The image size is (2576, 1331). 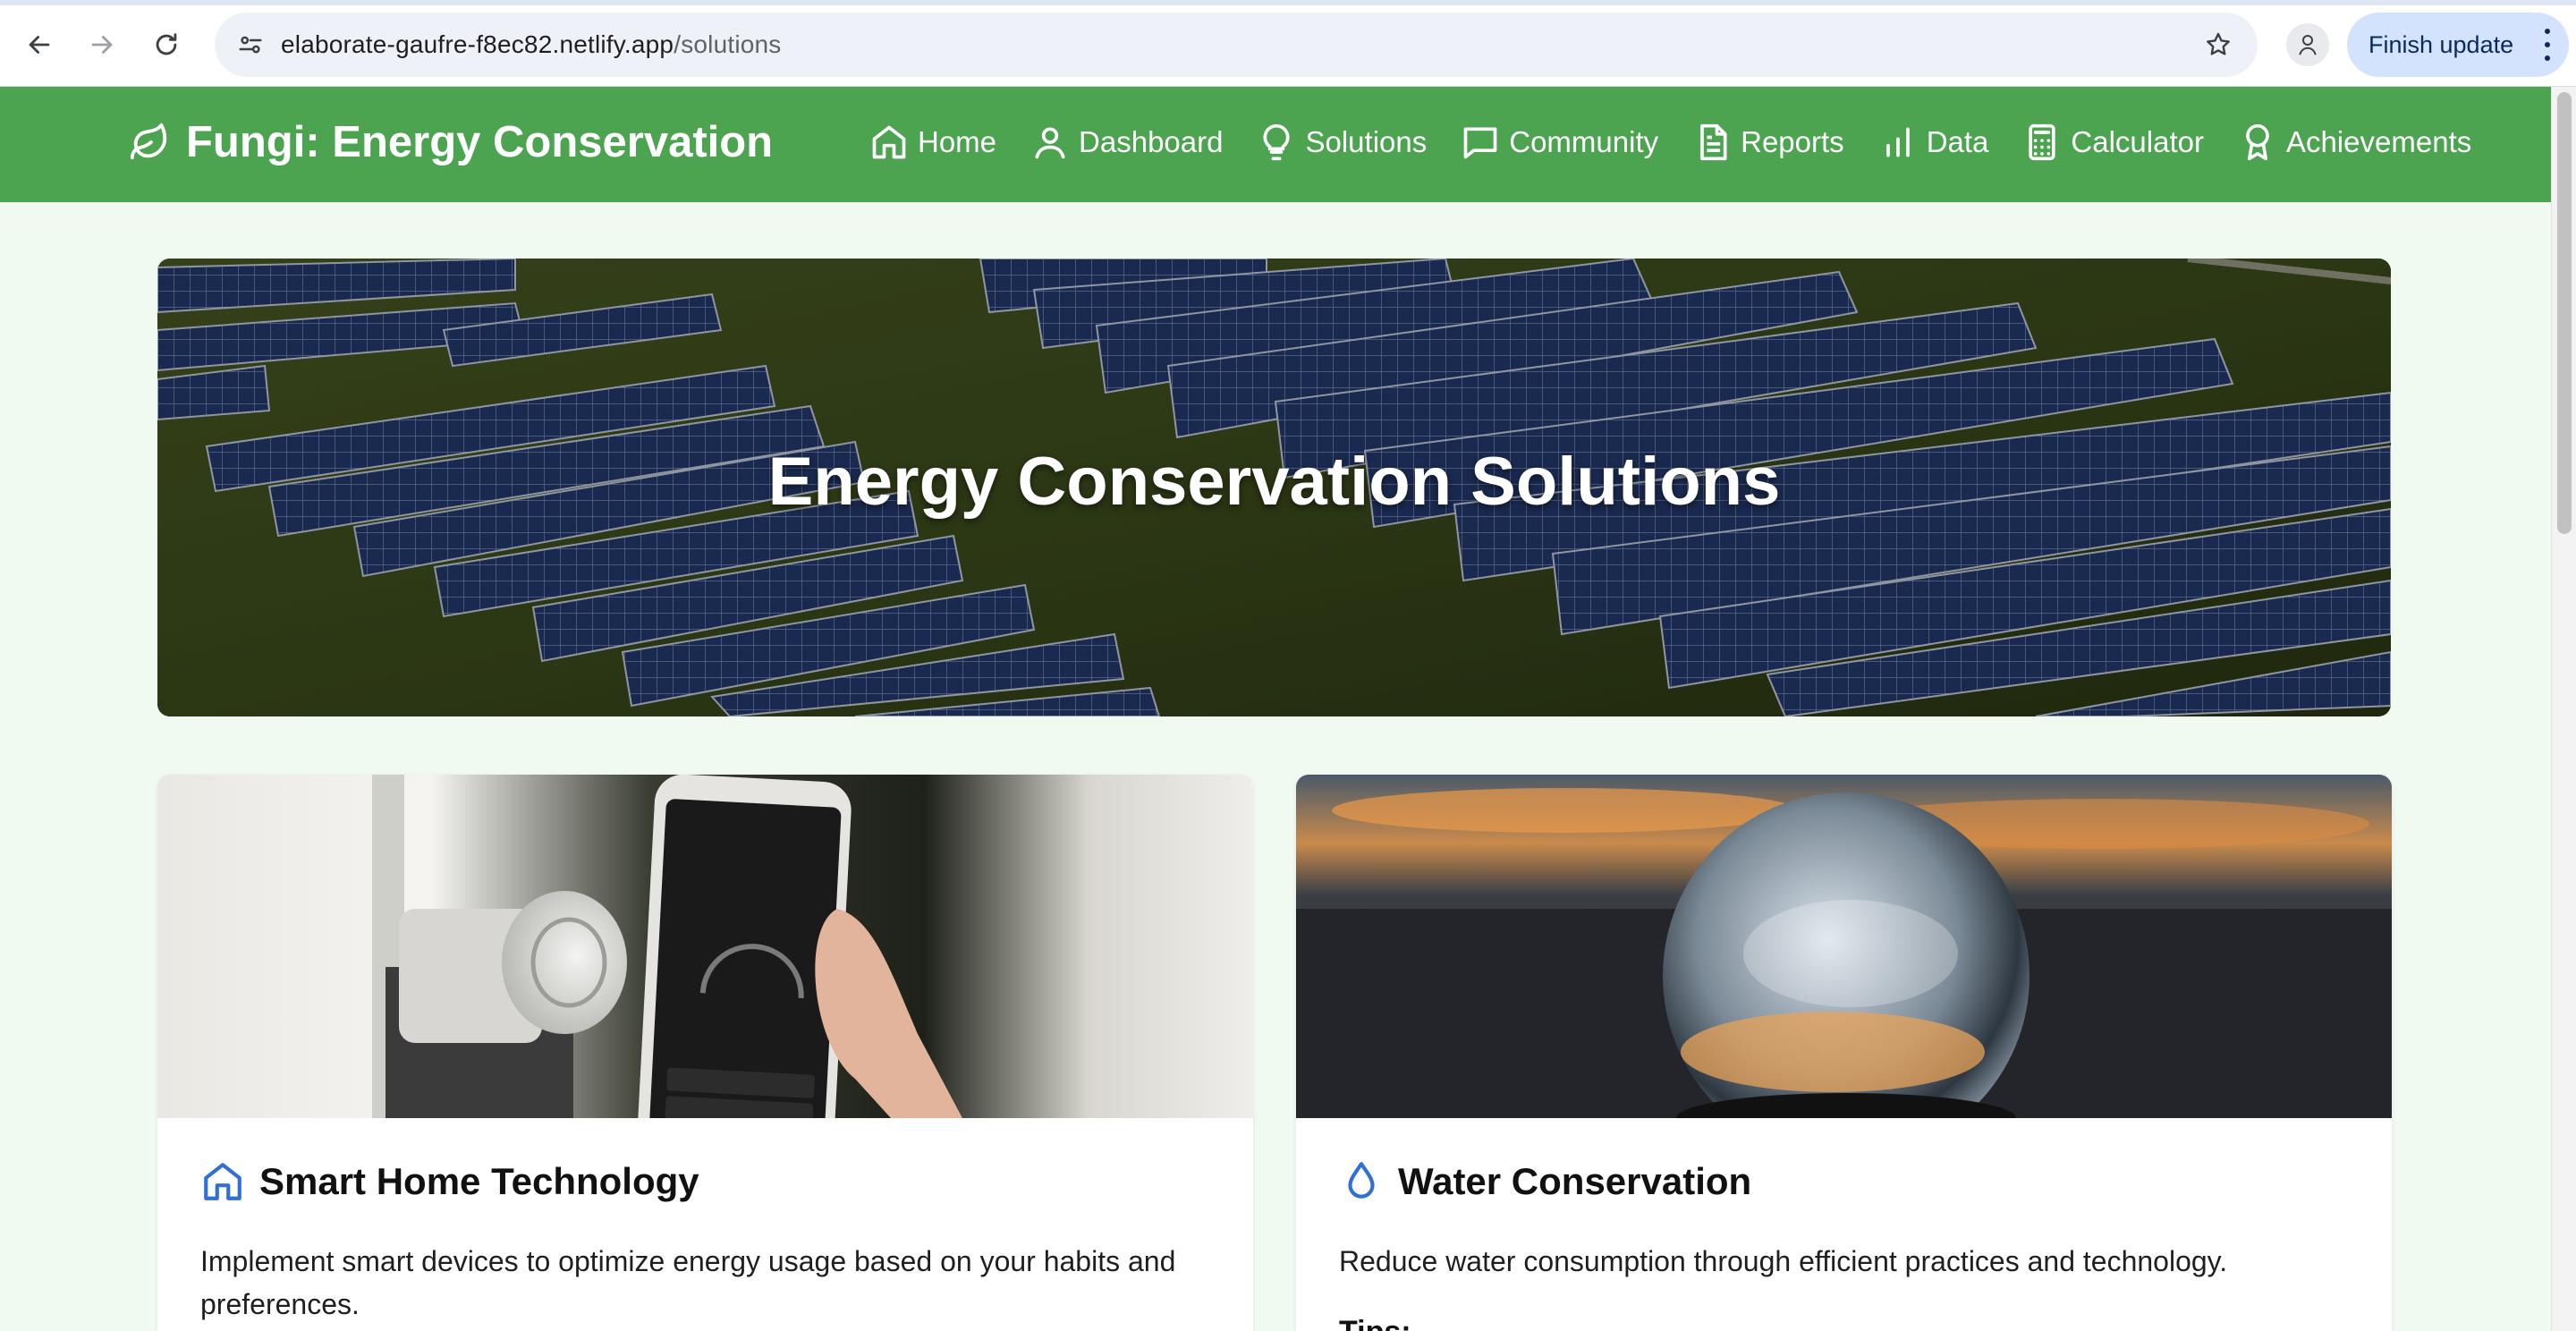 I want to click on nav-item-calculator: Calculator, so click(x=2113, y=143).